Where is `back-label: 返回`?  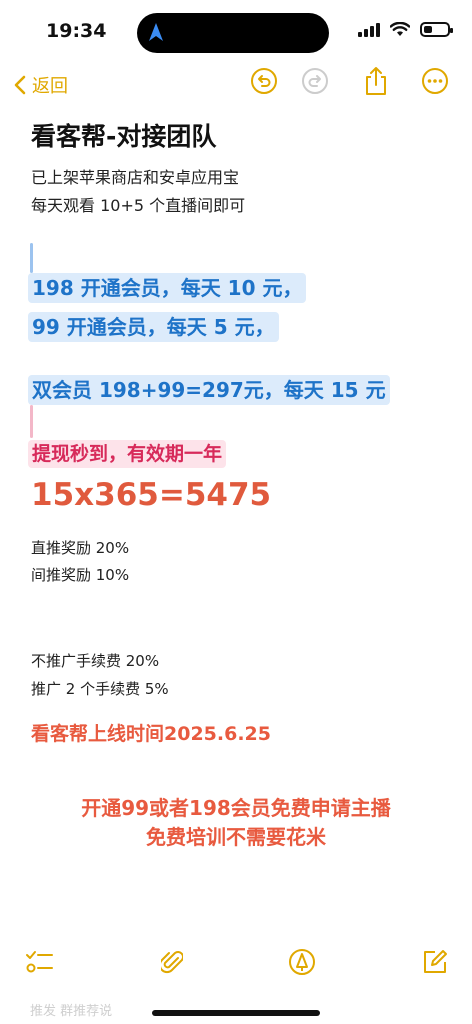
back-label: 返回 is located at coordinates (50, 86).